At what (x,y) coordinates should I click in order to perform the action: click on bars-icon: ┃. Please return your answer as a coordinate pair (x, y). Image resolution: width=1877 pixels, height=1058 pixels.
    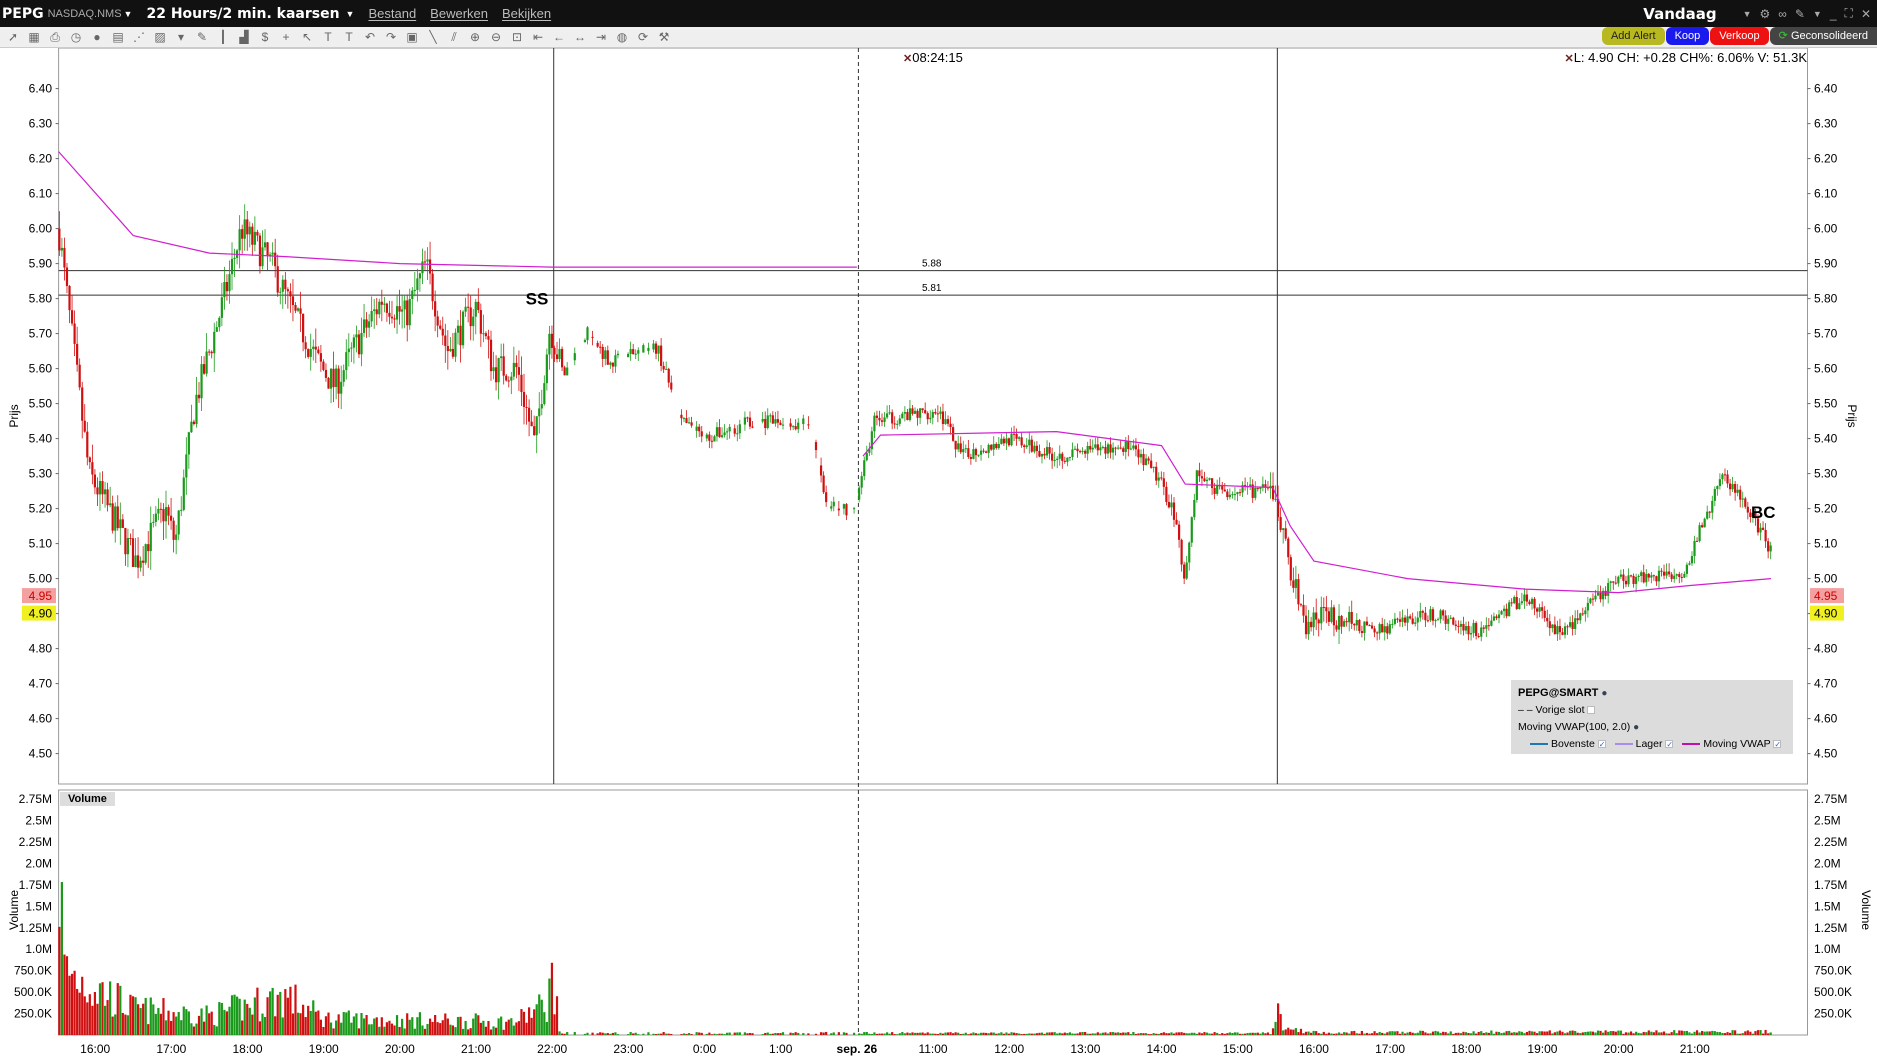
    Looking at the image, I should click on (223, 37).